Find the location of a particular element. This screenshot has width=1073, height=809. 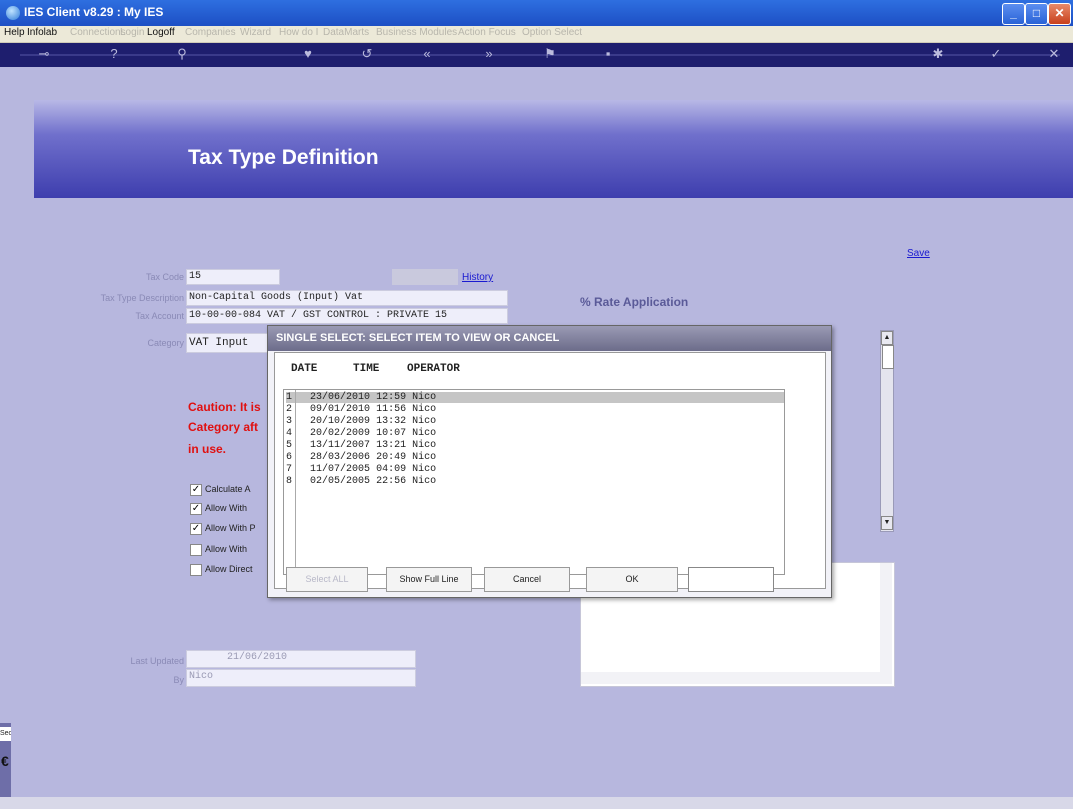

search-input is located at coordinates (731, 579).